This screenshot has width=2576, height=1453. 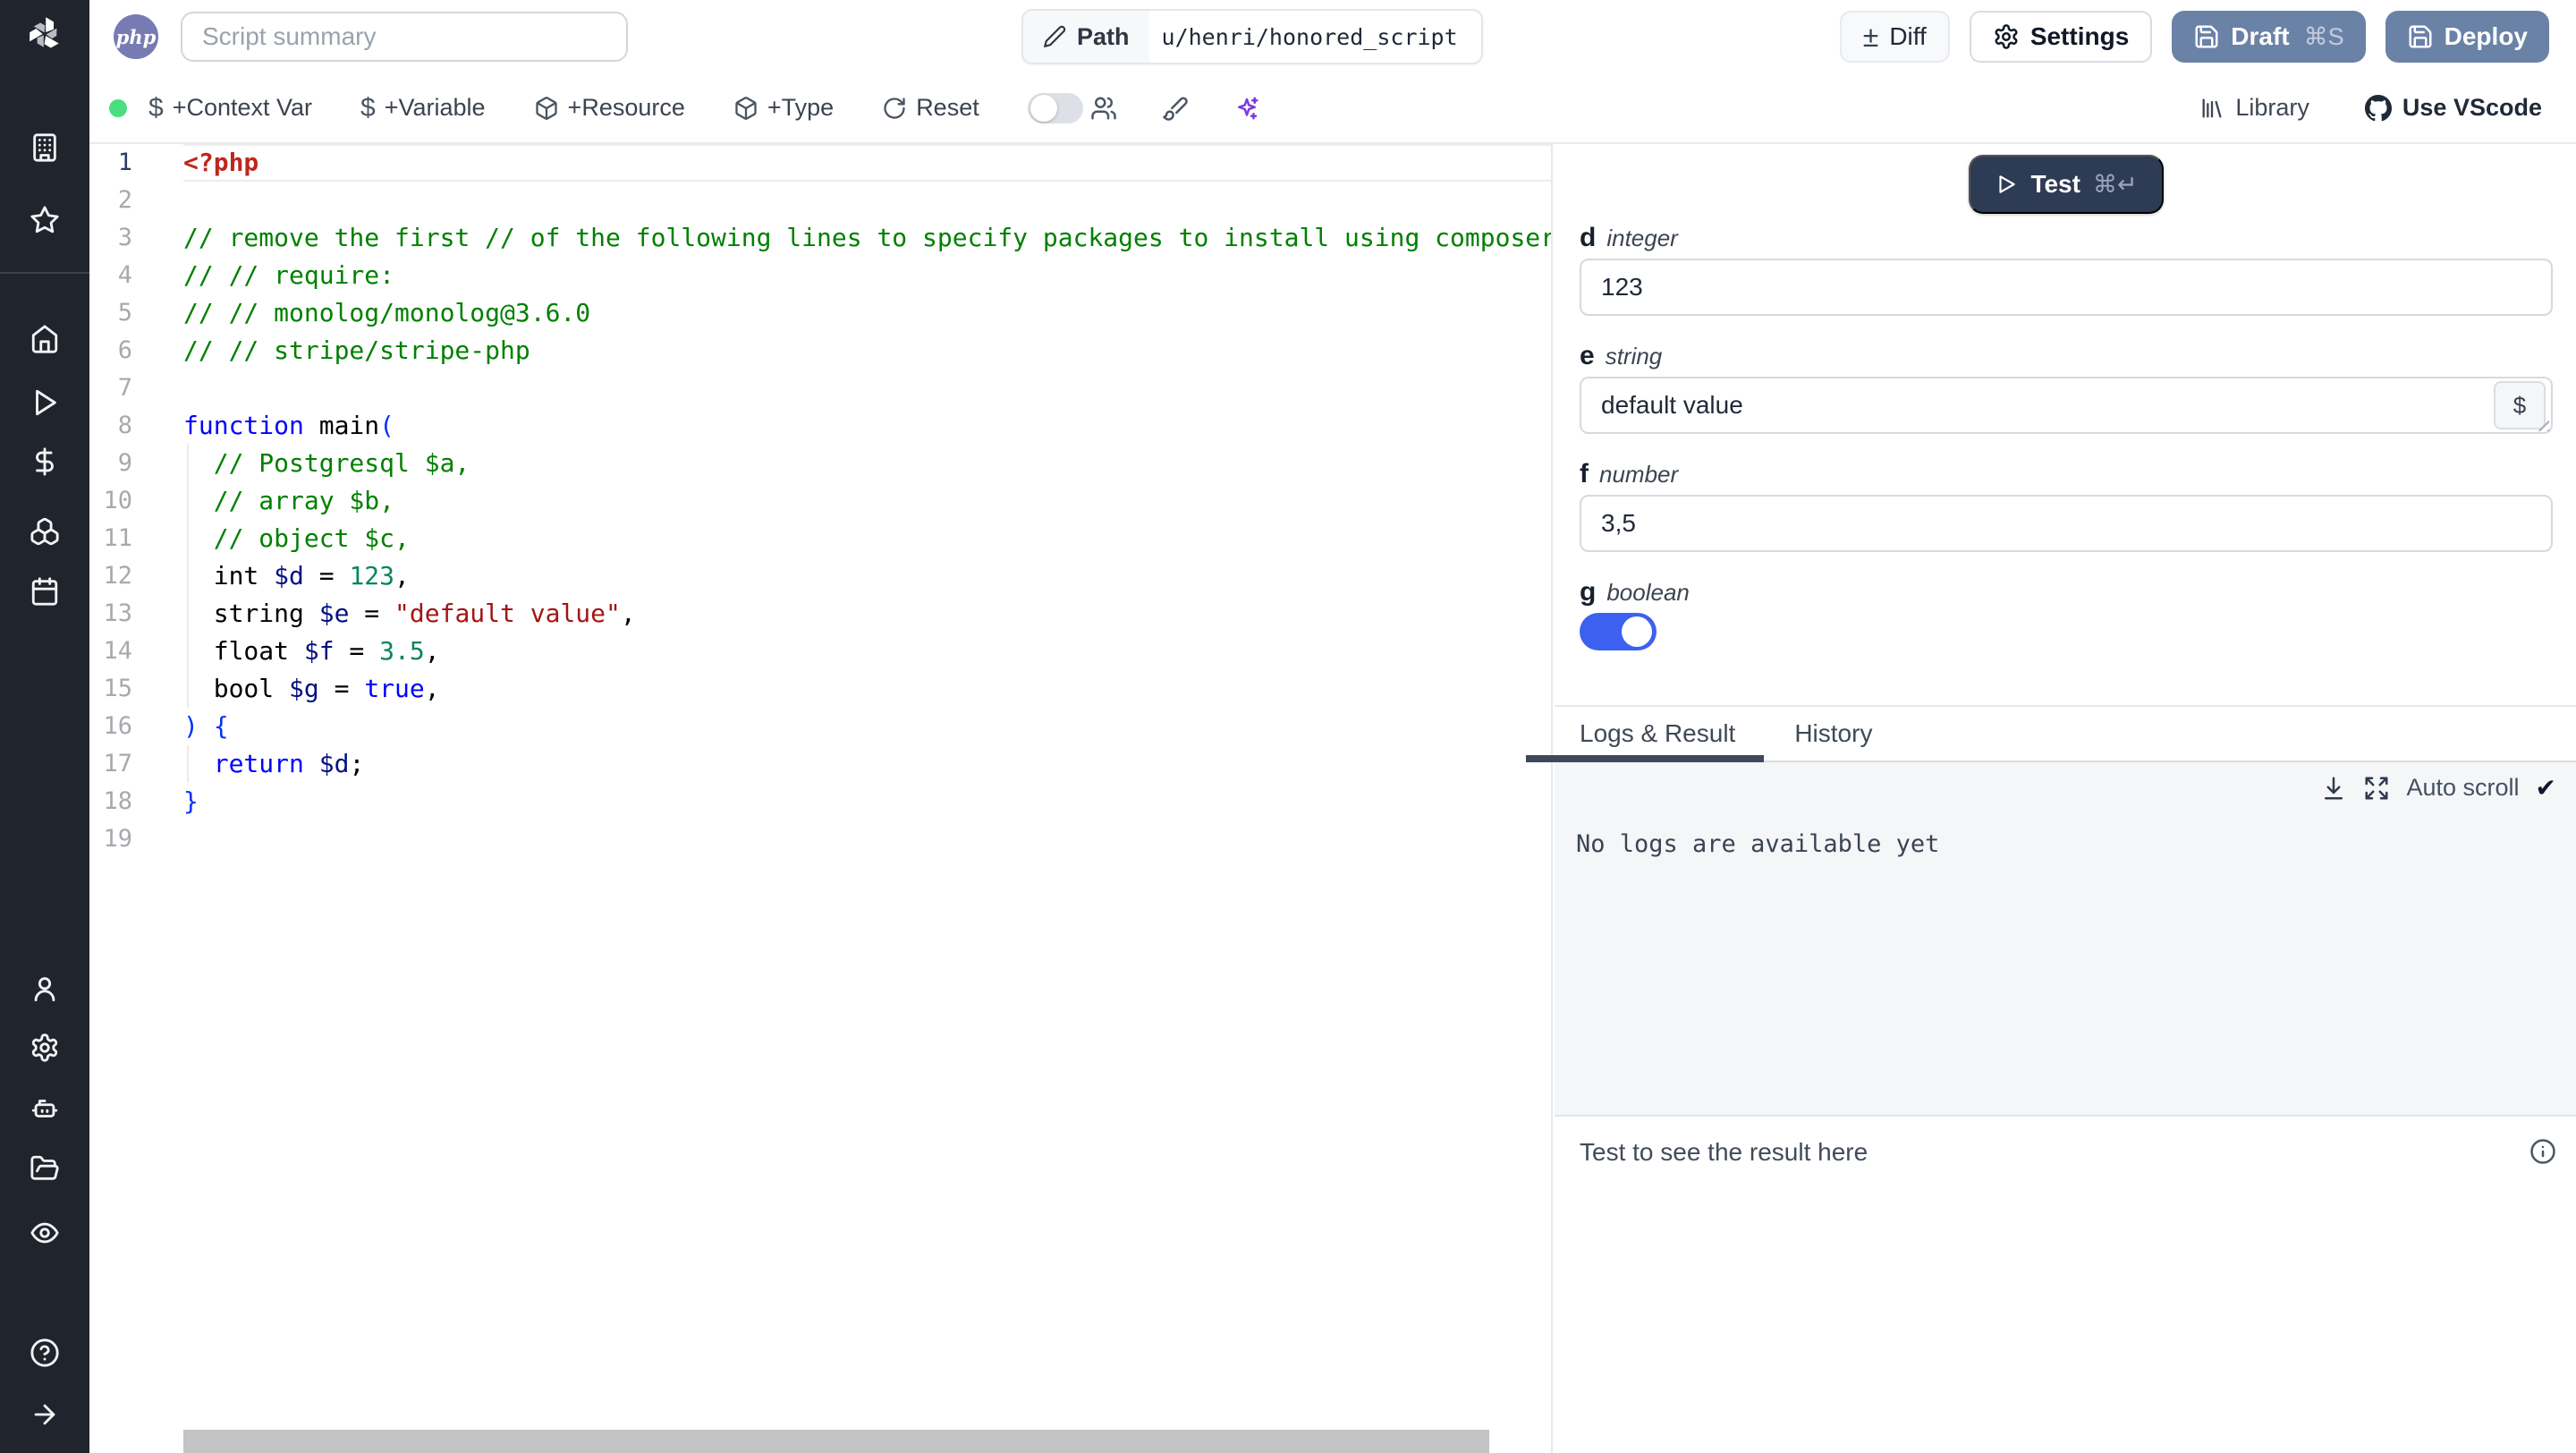 I want to click on code-line: // // require:, so click(x=867, y=275).